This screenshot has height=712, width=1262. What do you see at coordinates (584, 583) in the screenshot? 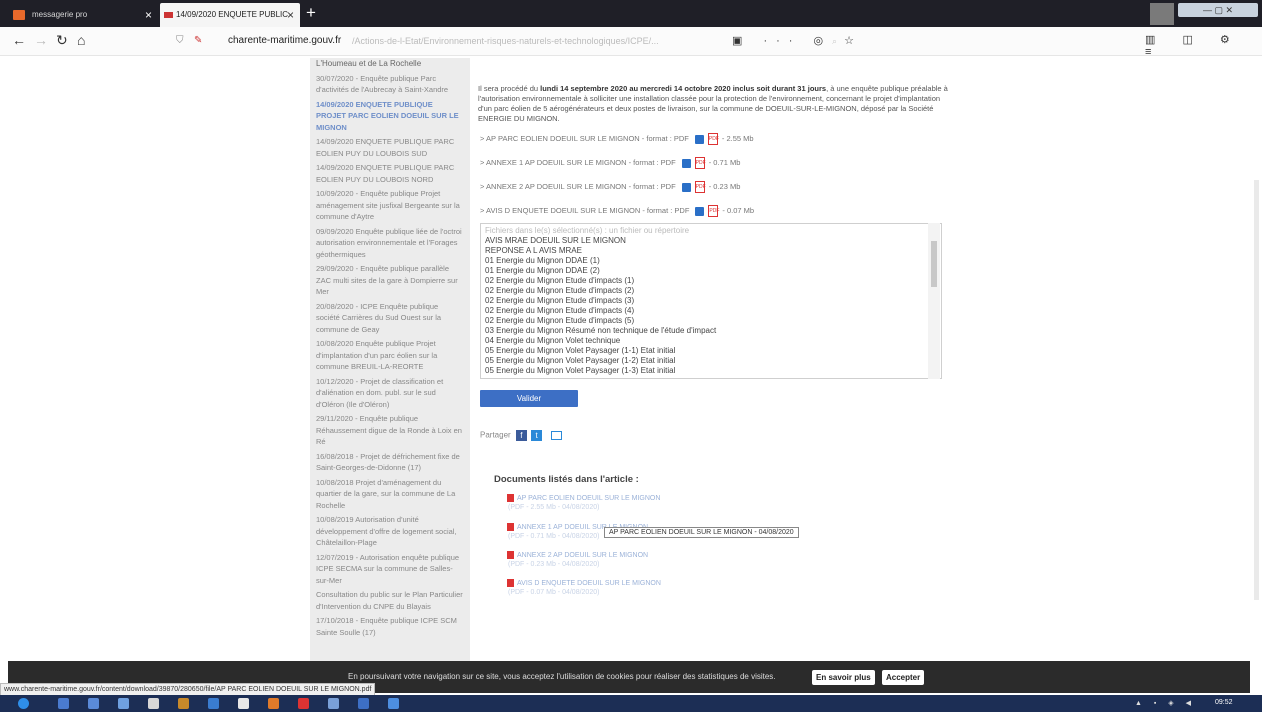
I see `document-title: AVIS D ENQUETE DOEUIL SUR LE MIGNON` at bounding box center [584, 583].